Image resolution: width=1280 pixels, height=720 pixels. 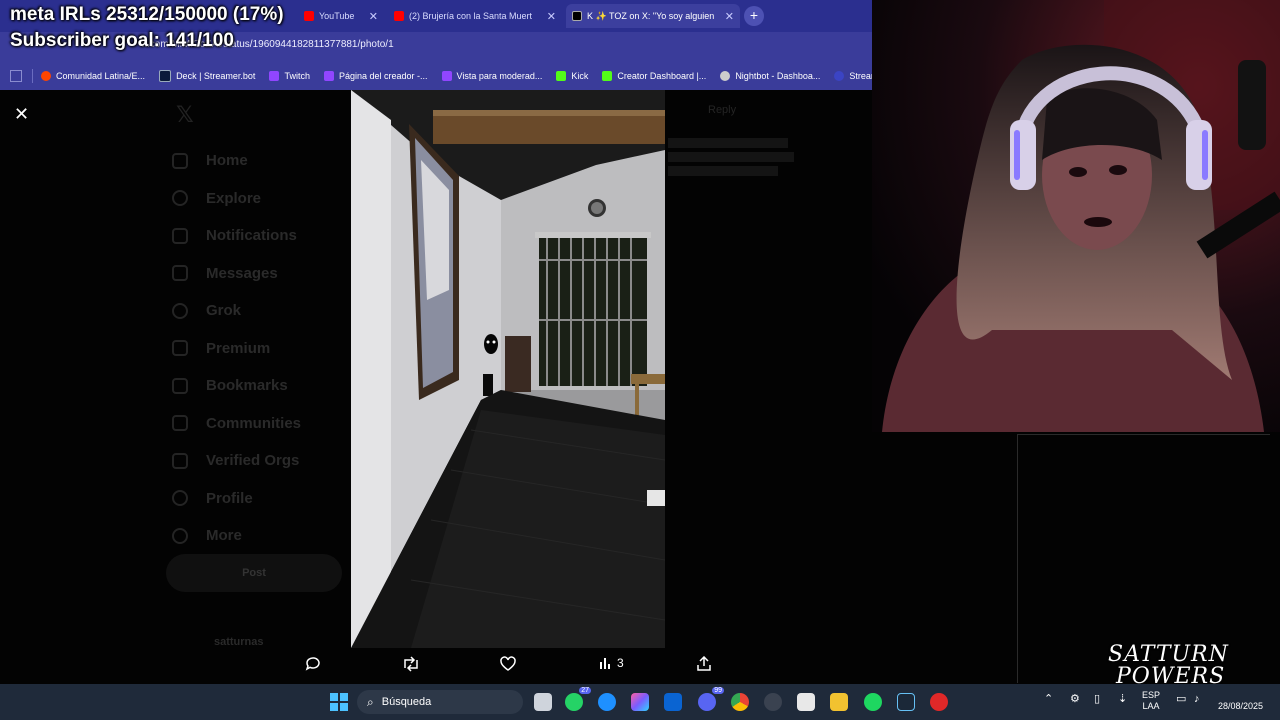 I want to click on whatsapp-icon: 27, so click(x=578, y=699).